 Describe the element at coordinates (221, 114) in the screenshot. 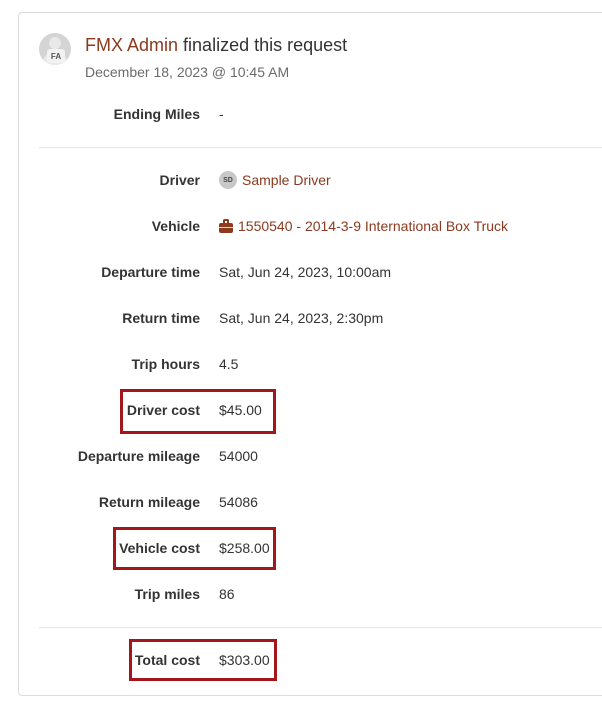

I see `ending-miles-value: -` at that location.